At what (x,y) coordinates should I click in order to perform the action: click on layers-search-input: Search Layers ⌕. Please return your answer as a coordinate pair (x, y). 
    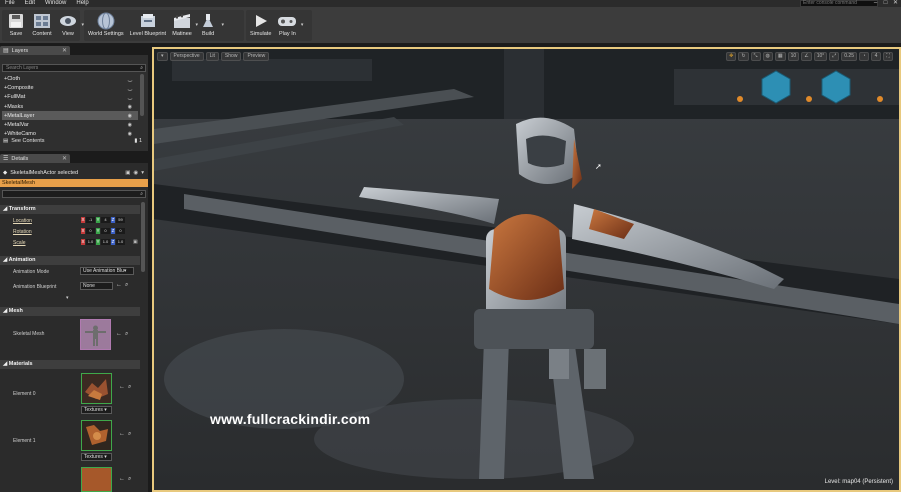
    Looking at the image, I should click on (74, 68).